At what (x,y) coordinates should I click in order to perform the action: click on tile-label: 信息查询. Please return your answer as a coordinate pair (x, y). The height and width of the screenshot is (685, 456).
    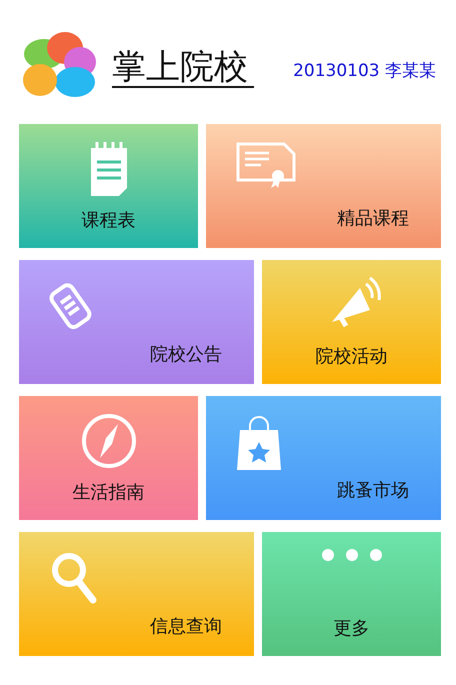
    Looking at the image, I should click on (186, 626).